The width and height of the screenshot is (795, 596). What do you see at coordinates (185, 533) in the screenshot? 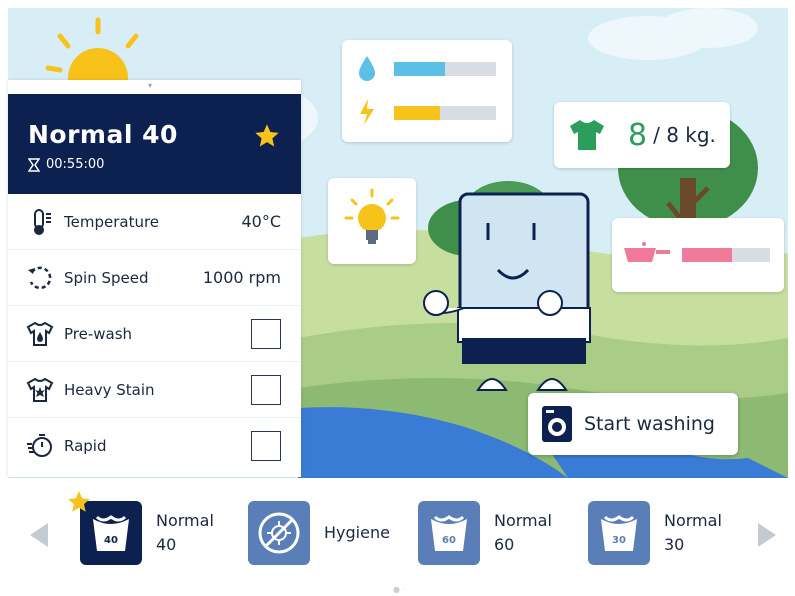
I see `program-label: Normal 40` at bounding box center [185, 533].